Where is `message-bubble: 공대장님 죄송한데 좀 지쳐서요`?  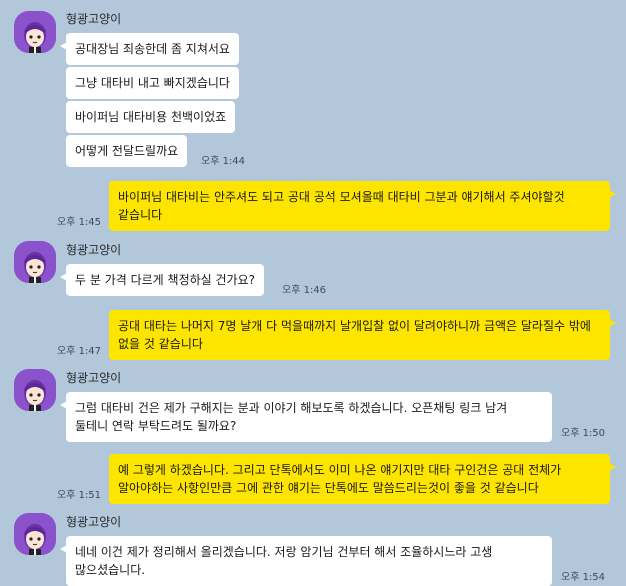
message-bubble: 공대장님 죄송한데 좀 지쳐서요 is located at coordinates (149, 49).